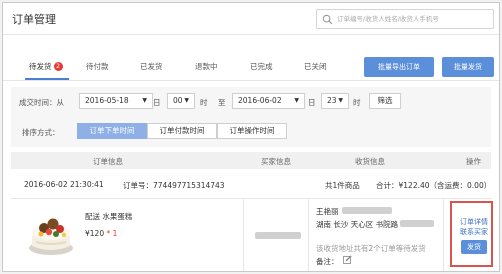 Image resolution: width=502 pixels, height=274 pixels. I want to click on end-hour-value: 23, so click(332, 100).